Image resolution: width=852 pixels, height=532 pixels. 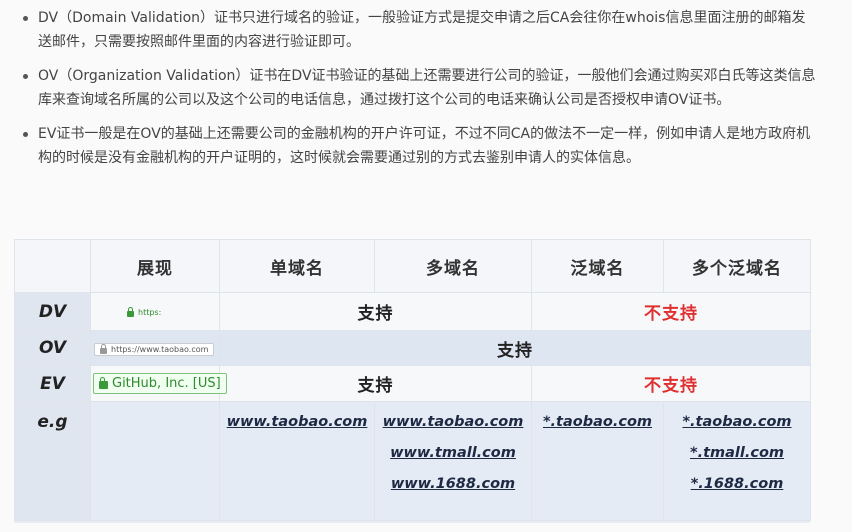 I want to click on ev-address-bar: GitHub, Inc. [US], so click(x=160, y=383).